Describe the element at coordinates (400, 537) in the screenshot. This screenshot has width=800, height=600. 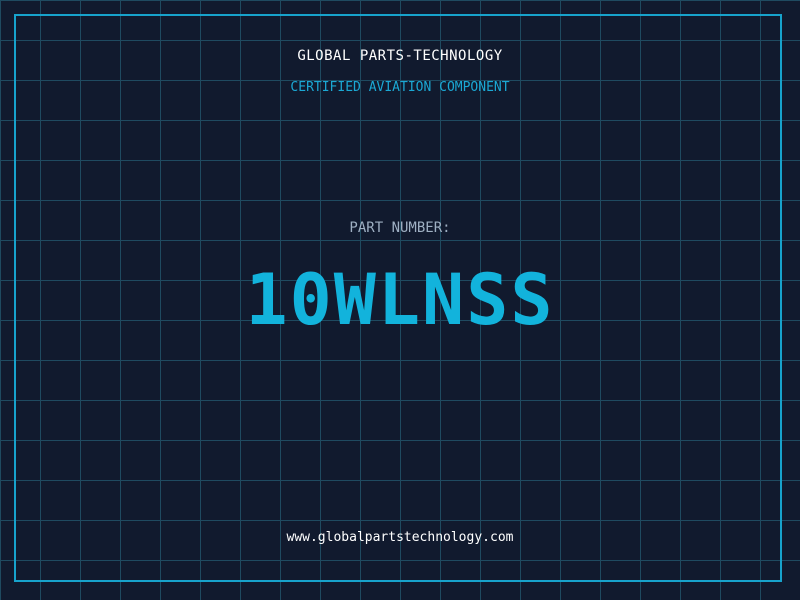
I see `website-url: www.globalpartstechnology.com` at that location.